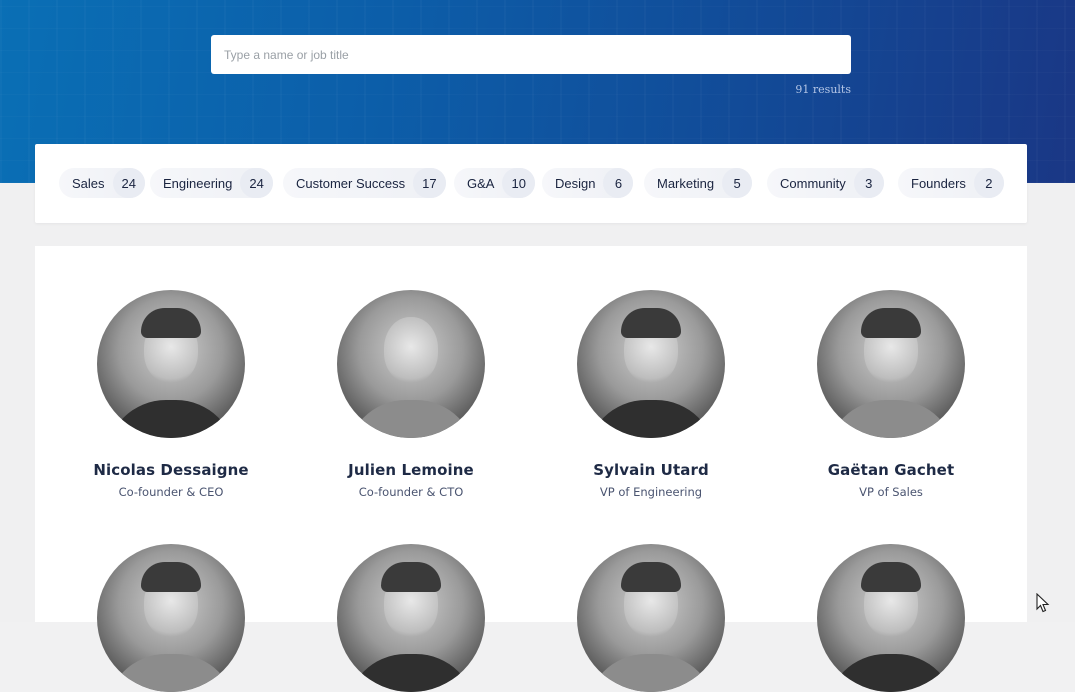  Describe the element at coordinates (651, 470) in the screenshot. I see `member-name: Sylvain Utard` at that location.